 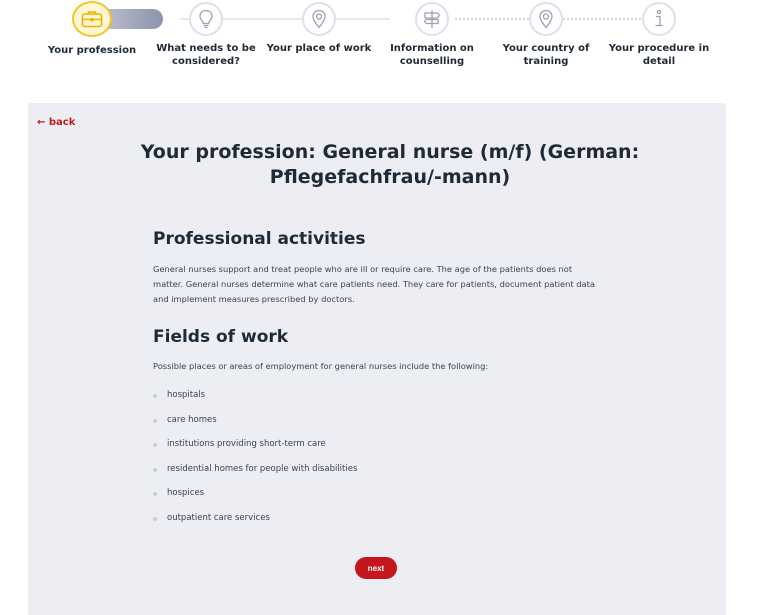 I want to click on step-label: Your procedure in detail, so click(x=659, y=55).